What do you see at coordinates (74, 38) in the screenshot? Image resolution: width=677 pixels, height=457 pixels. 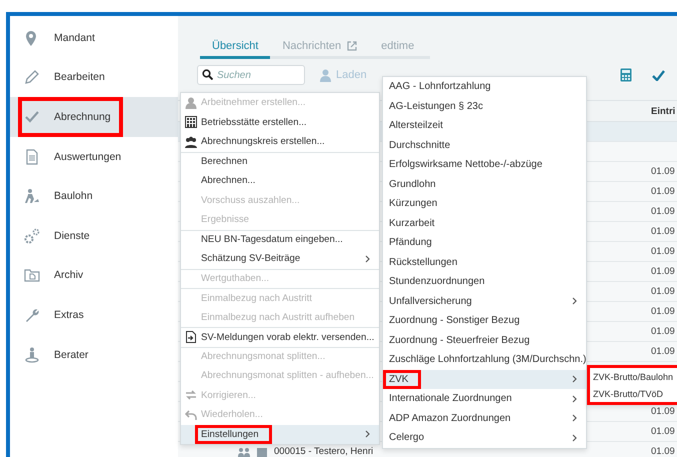 I see `sidebar-item-label: Mandant` at bounding box center [74, 38].